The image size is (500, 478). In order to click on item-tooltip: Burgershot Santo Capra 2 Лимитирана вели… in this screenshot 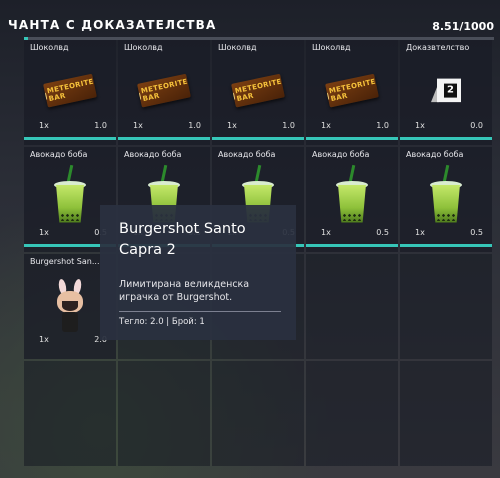, I will do `click(198, 272)`.